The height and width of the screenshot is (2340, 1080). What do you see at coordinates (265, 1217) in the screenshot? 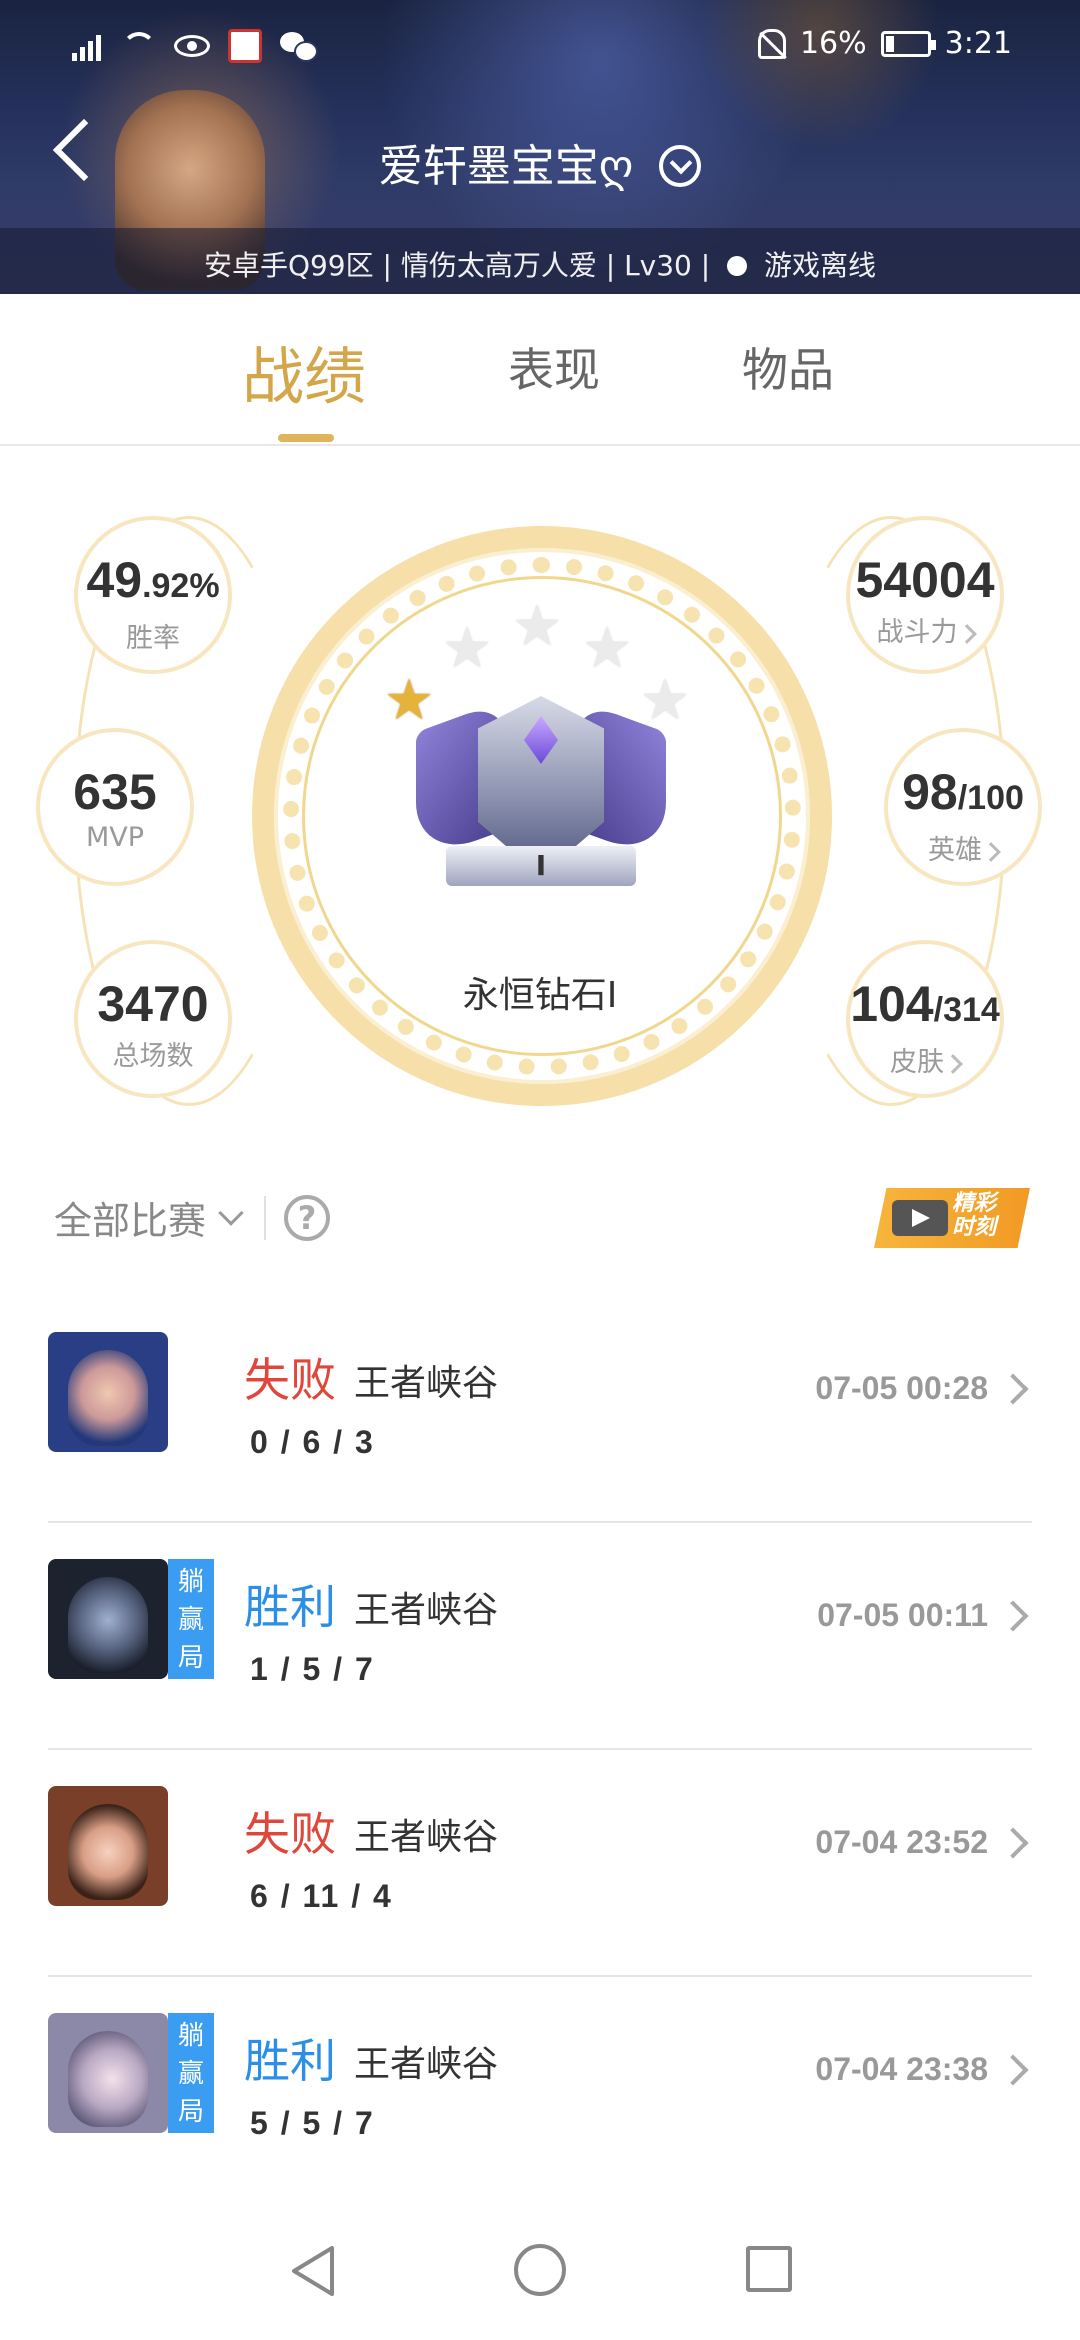
I see `divider` at bounding box center [265, 1217].